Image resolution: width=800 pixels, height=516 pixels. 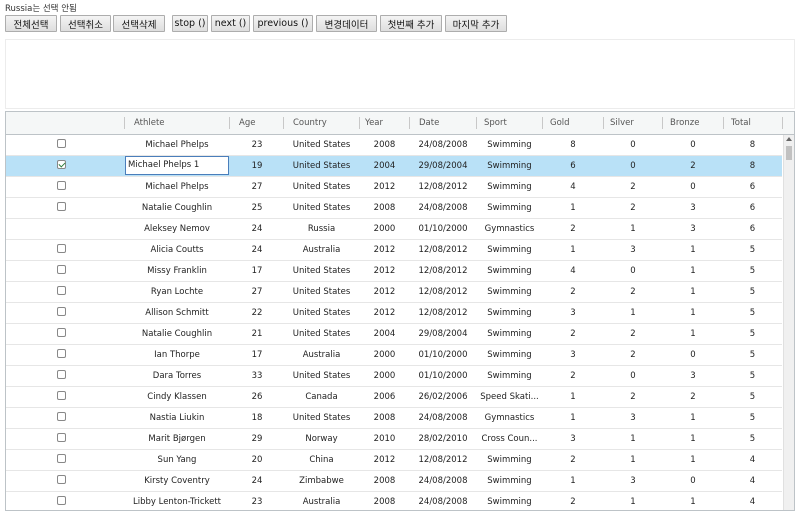 What do you see at coordinates (384, 229) in the screenshot?
I see `cell-year: 2000` at bounding box center [384, 229].